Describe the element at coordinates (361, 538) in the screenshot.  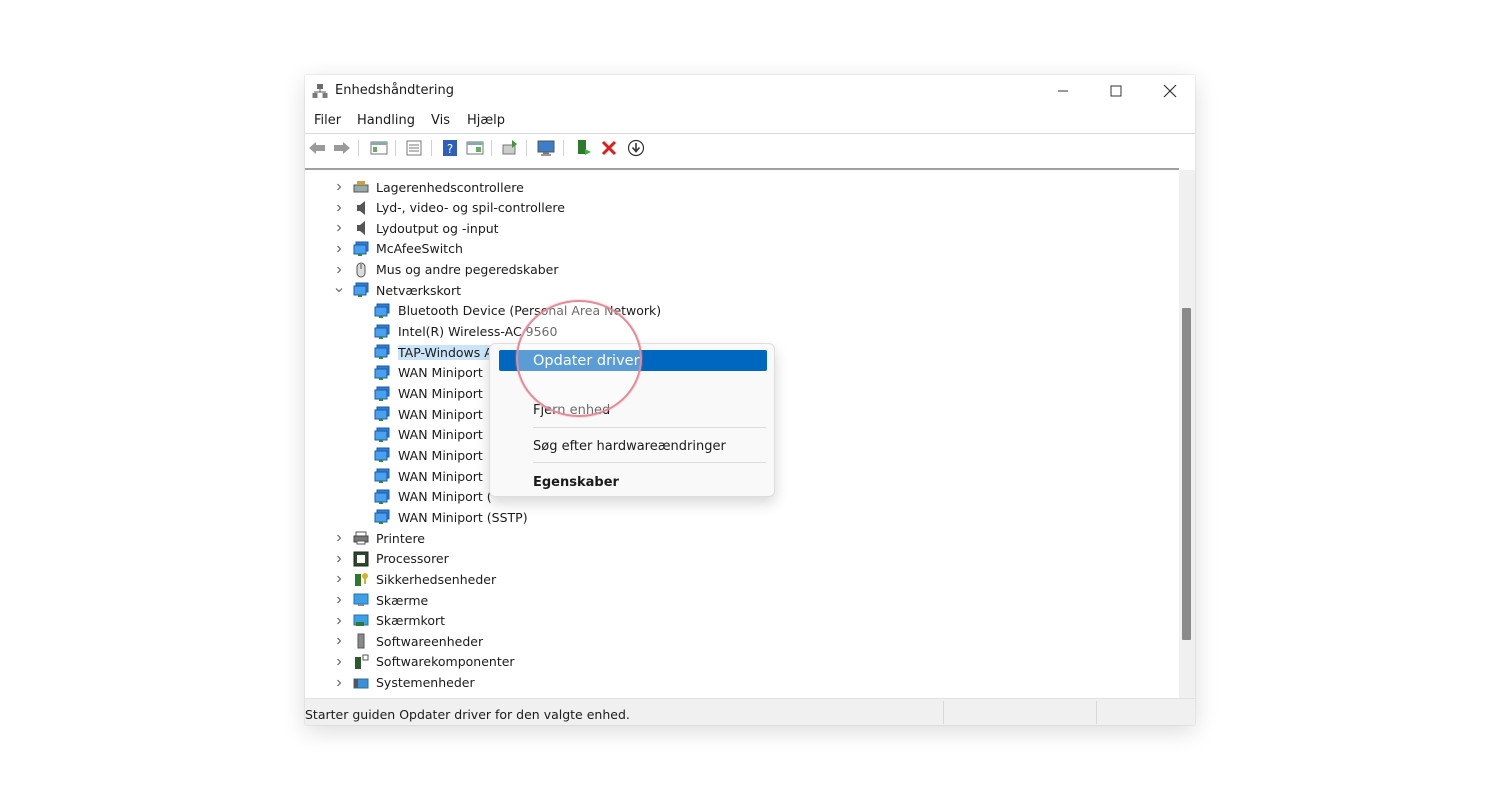
I see `printer-icon` at that location.